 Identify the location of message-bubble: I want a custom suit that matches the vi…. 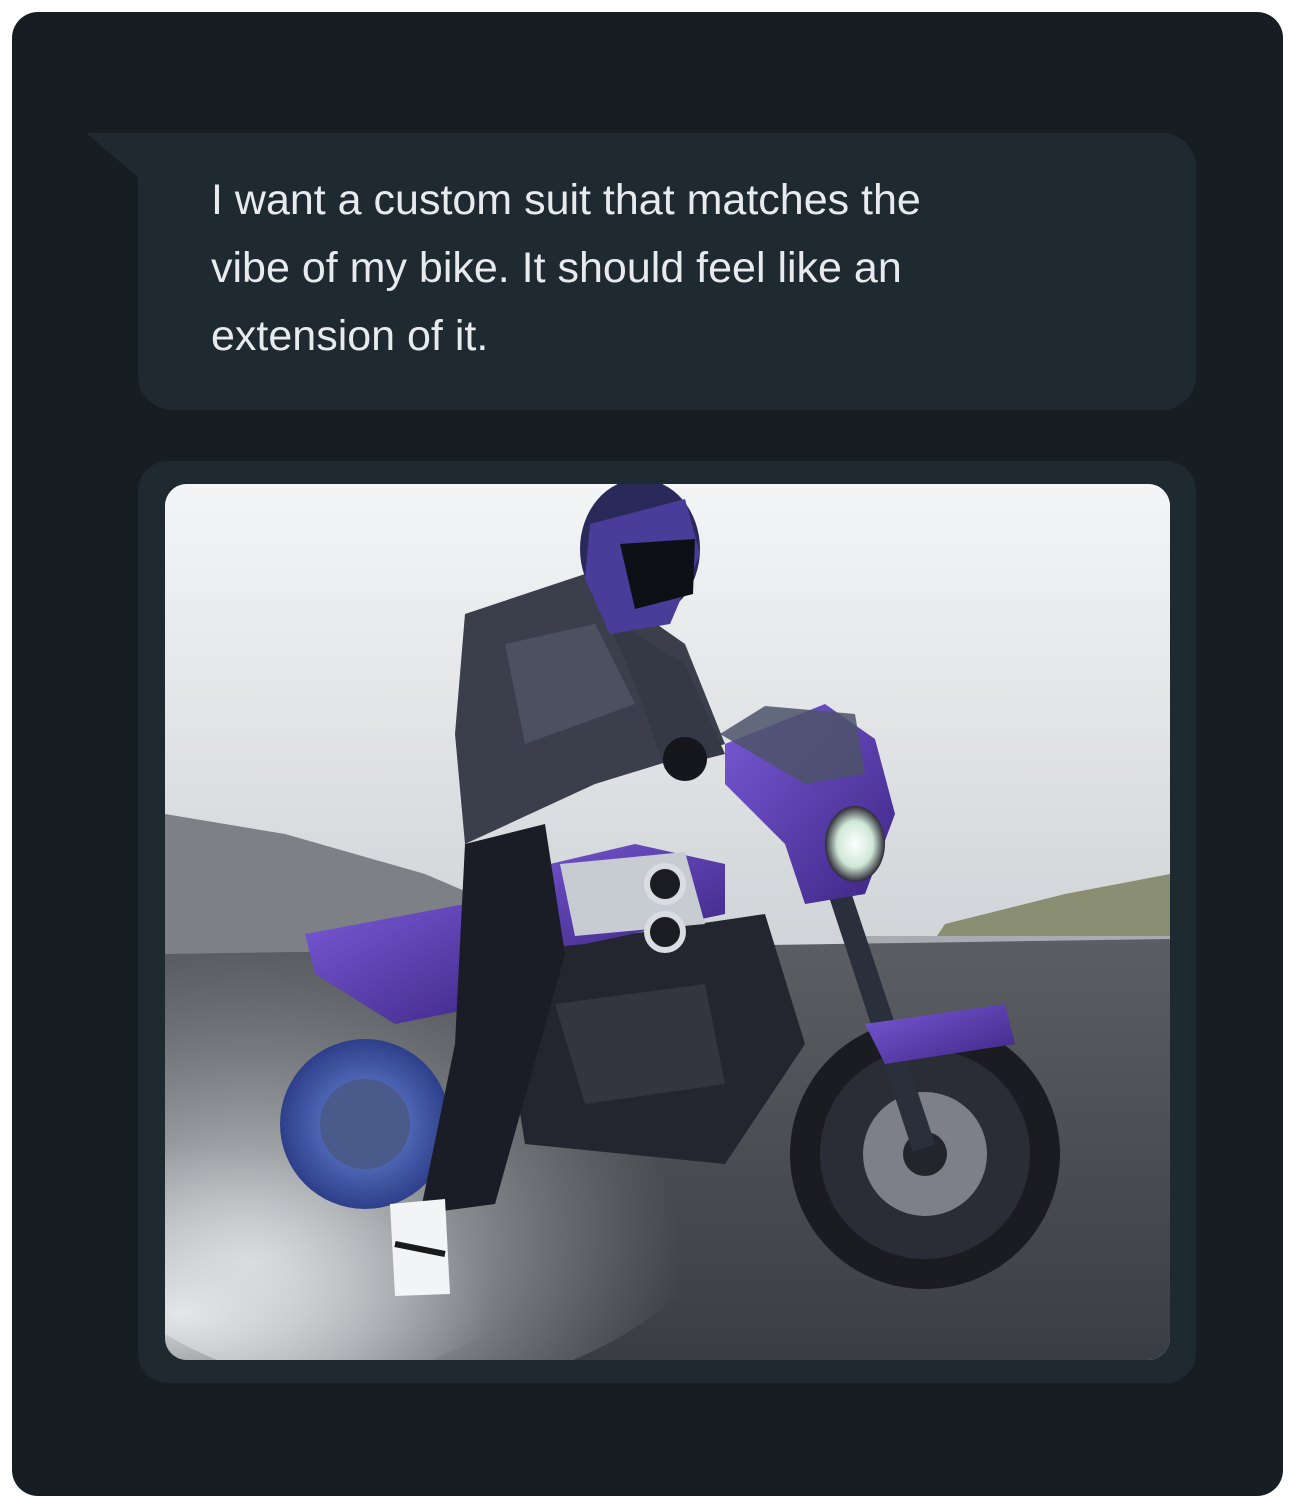
(667, 271).